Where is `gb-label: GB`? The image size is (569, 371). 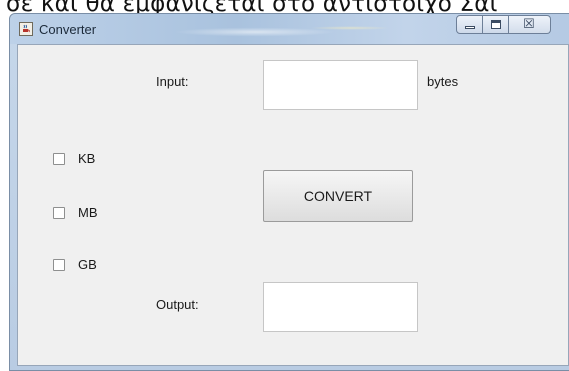
gb-label: GB is located at coordinates (87, 264).